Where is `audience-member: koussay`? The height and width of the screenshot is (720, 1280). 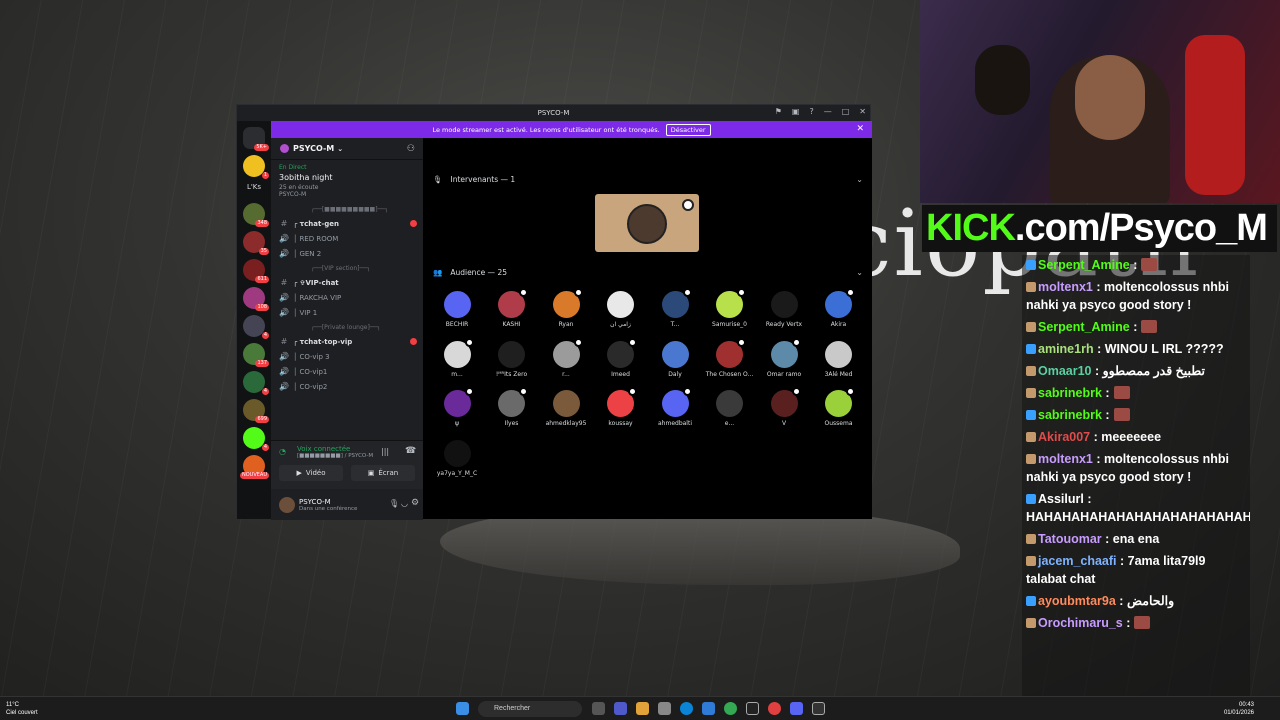 audience-member: koussay is located at coordinates (621, 407).